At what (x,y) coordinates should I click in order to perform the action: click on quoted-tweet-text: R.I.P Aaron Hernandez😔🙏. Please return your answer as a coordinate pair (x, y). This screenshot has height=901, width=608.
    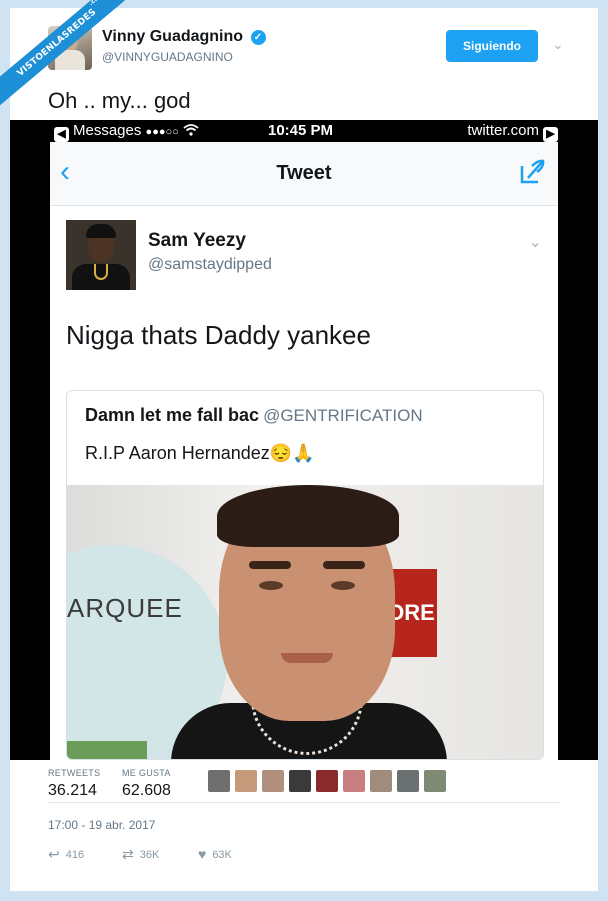
    Looking at the image, I should click on (200, 453).